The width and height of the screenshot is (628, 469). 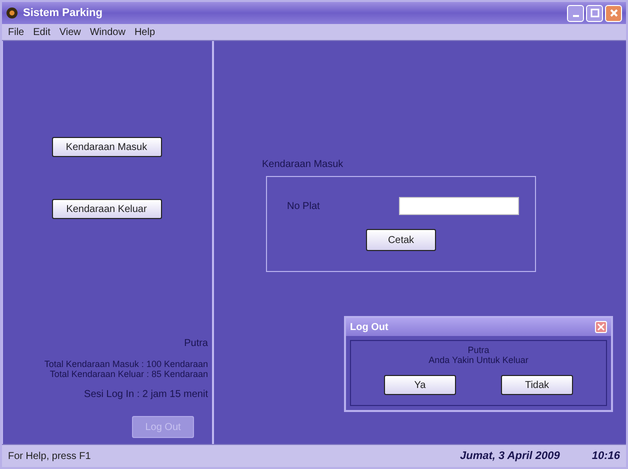 I want to click on status-time: 10:16, so click(x=606, y=456).